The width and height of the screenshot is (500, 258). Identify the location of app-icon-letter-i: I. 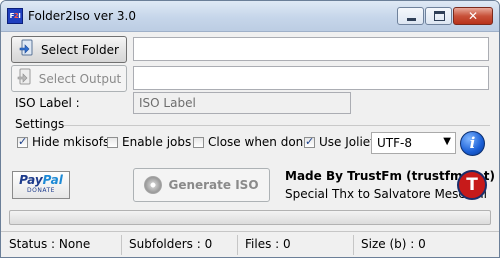
(19, 16).